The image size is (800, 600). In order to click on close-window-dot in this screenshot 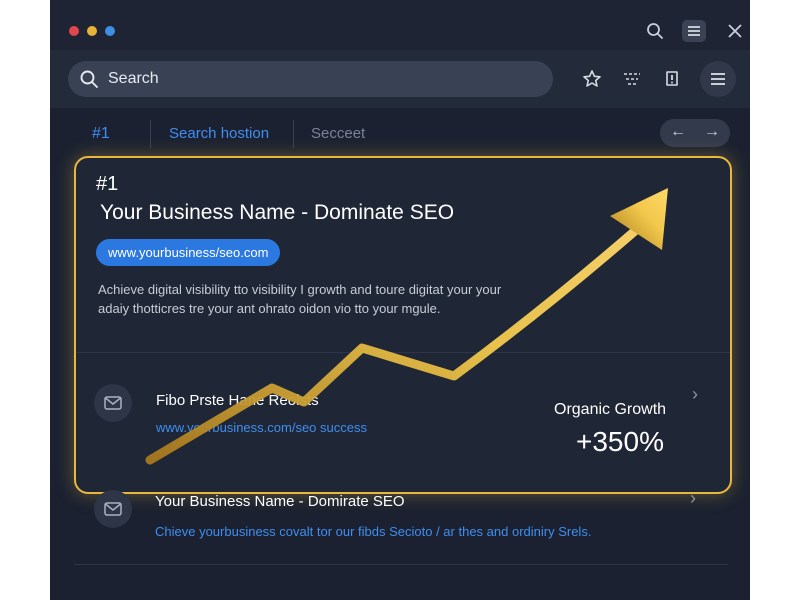, I will do `click(74, 31)`.